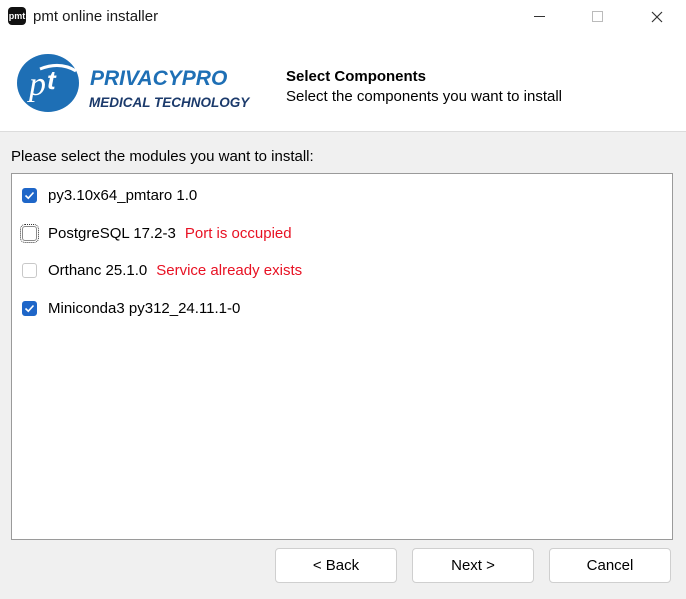 This screenshot has height=599, width=686. What do you see at coordinates (52, 80) in the screenshot?
I see `svg-text: t` at bounding box center [52, 80].